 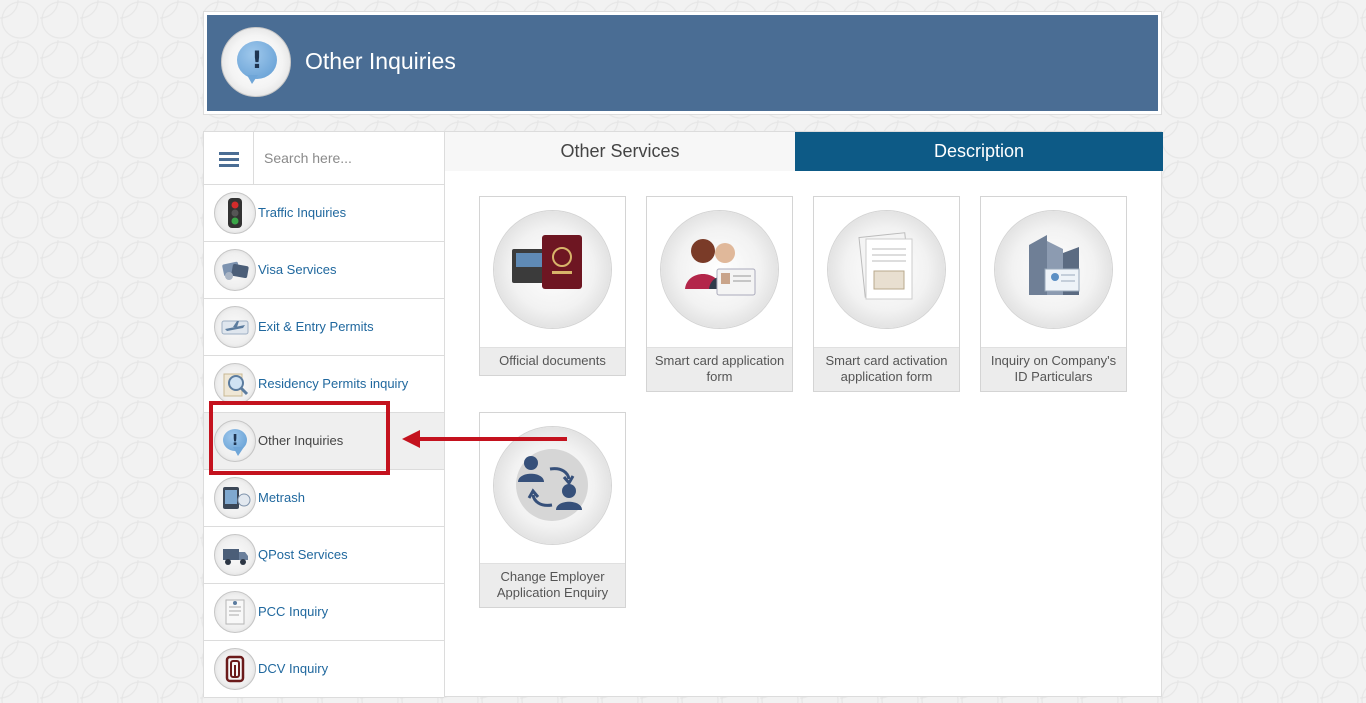 What do you see at coordinates (484, 439) in the screenshot?
I see `annotation-arrow-icon` at bounding box center [484, 439].